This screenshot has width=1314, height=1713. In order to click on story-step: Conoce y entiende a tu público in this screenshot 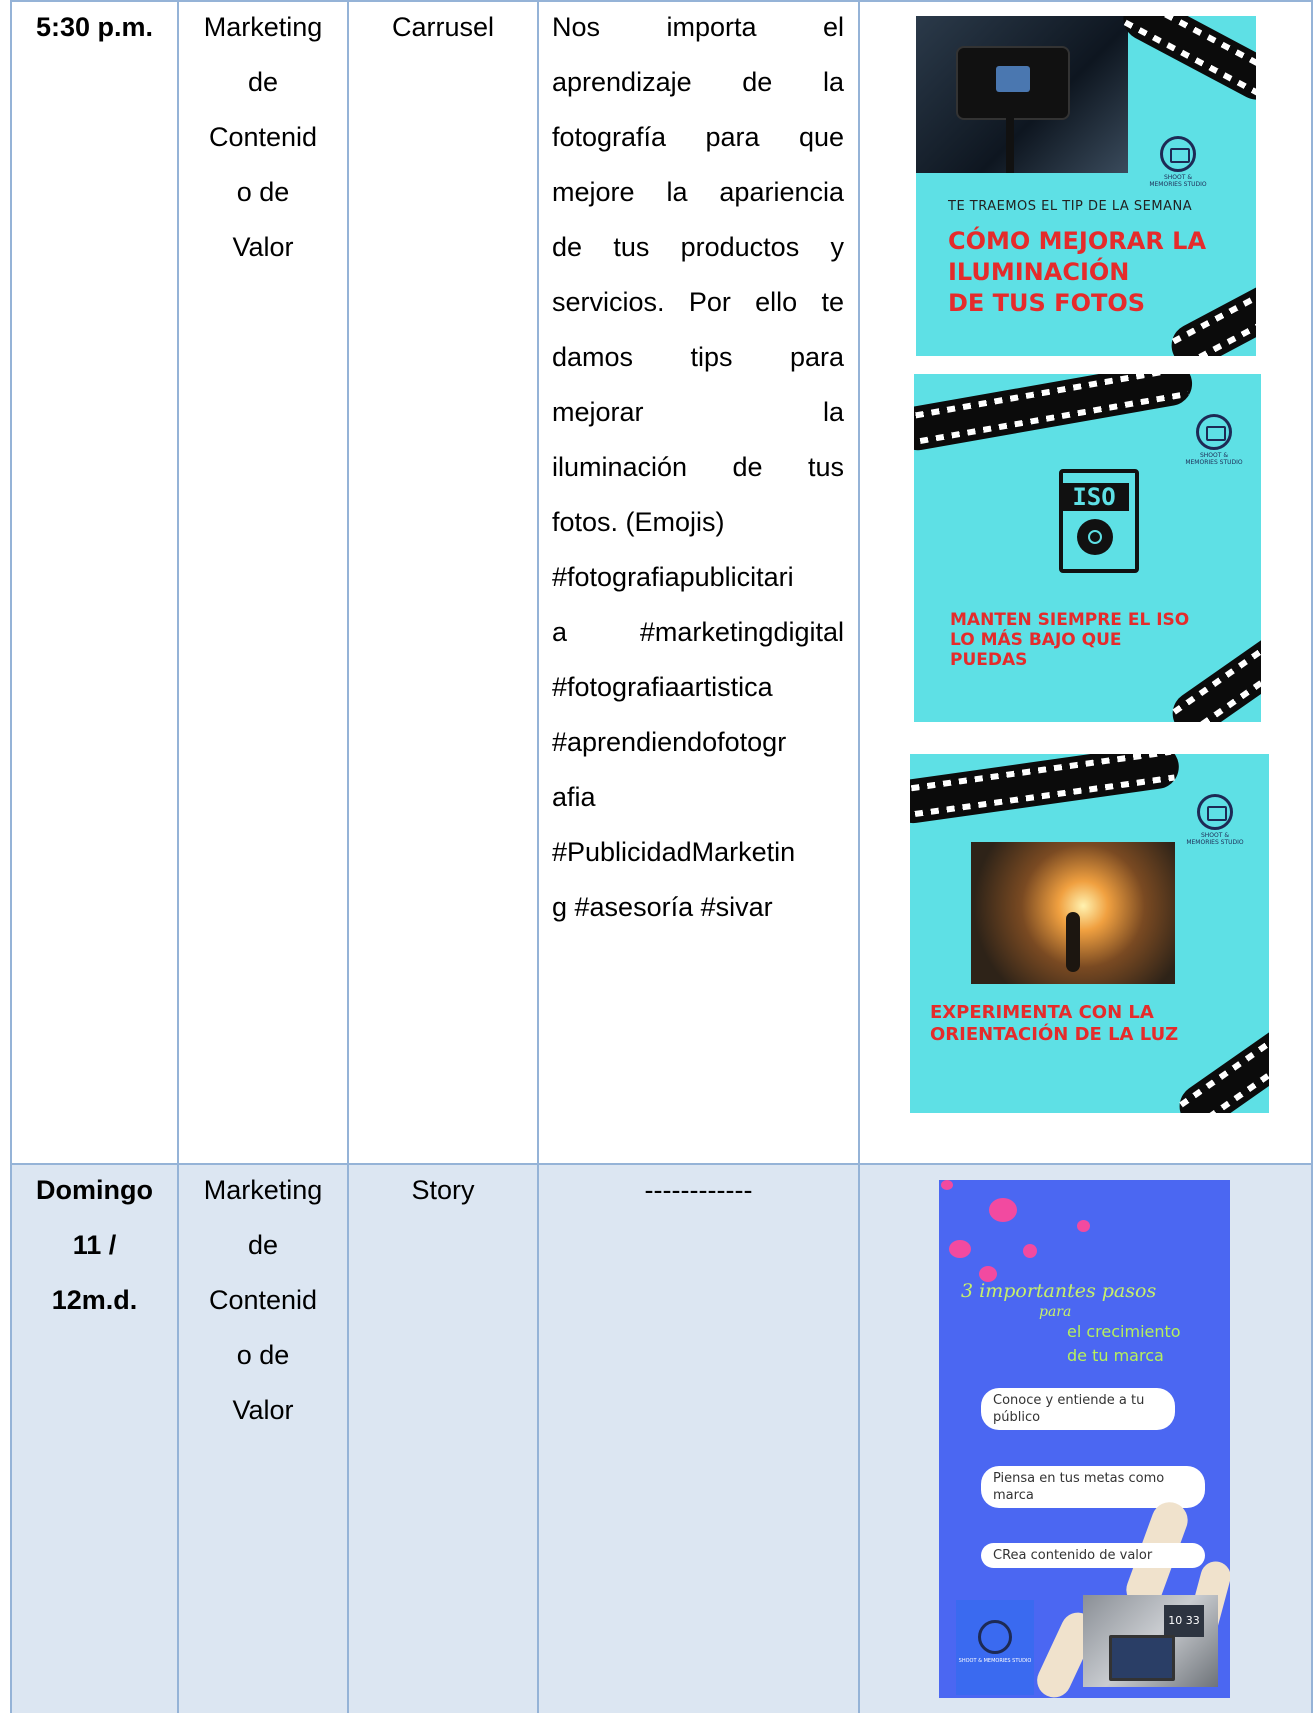, I will do `click(1078, 1409)`.